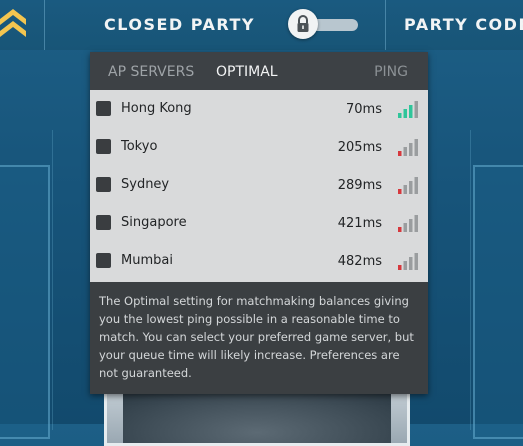 The height and width of the screenshot is (446, 523). I want to click on server-row: Sydney 289ms, so click(259, 185).